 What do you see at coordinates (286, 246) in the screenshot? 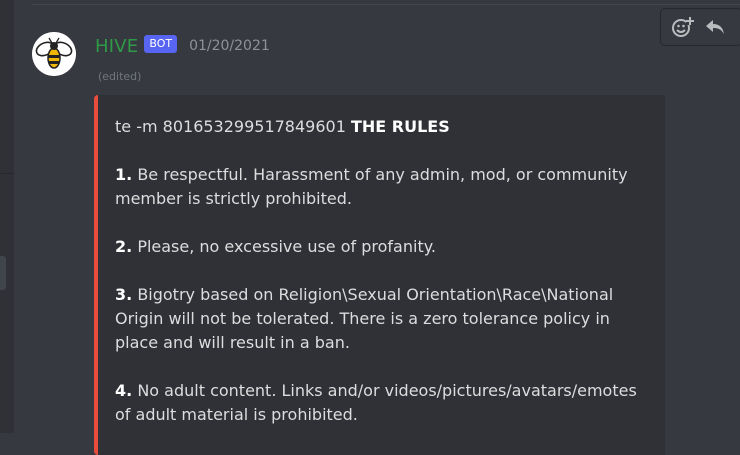
I see `rule-text: Please, no excessive use of profanity.` at bounding box center [286, 246].